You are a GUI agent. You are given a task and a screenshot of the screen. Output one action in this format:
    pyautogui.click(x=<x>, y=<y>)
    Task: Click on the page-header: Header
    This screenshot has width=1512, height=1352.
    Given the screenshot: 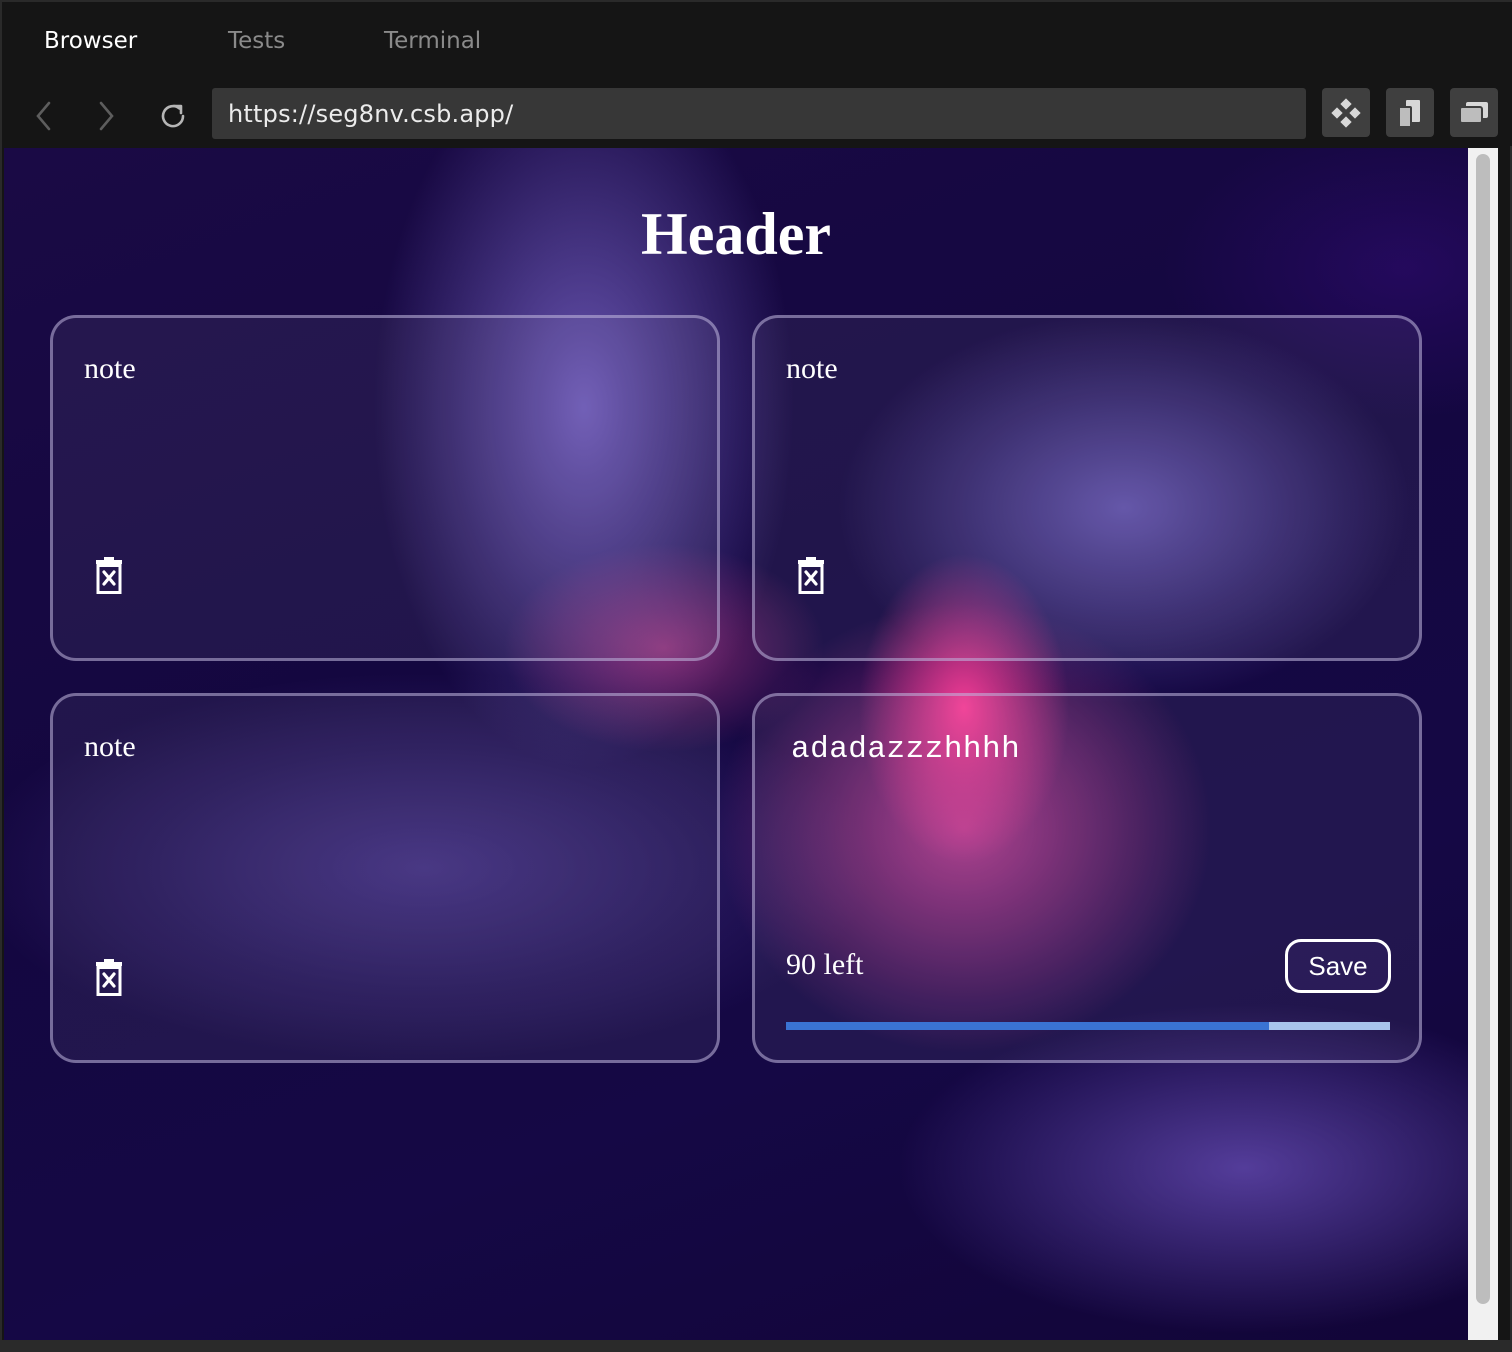 What is the action you would take?
    pyautogui.click(x=736, y=234)
    